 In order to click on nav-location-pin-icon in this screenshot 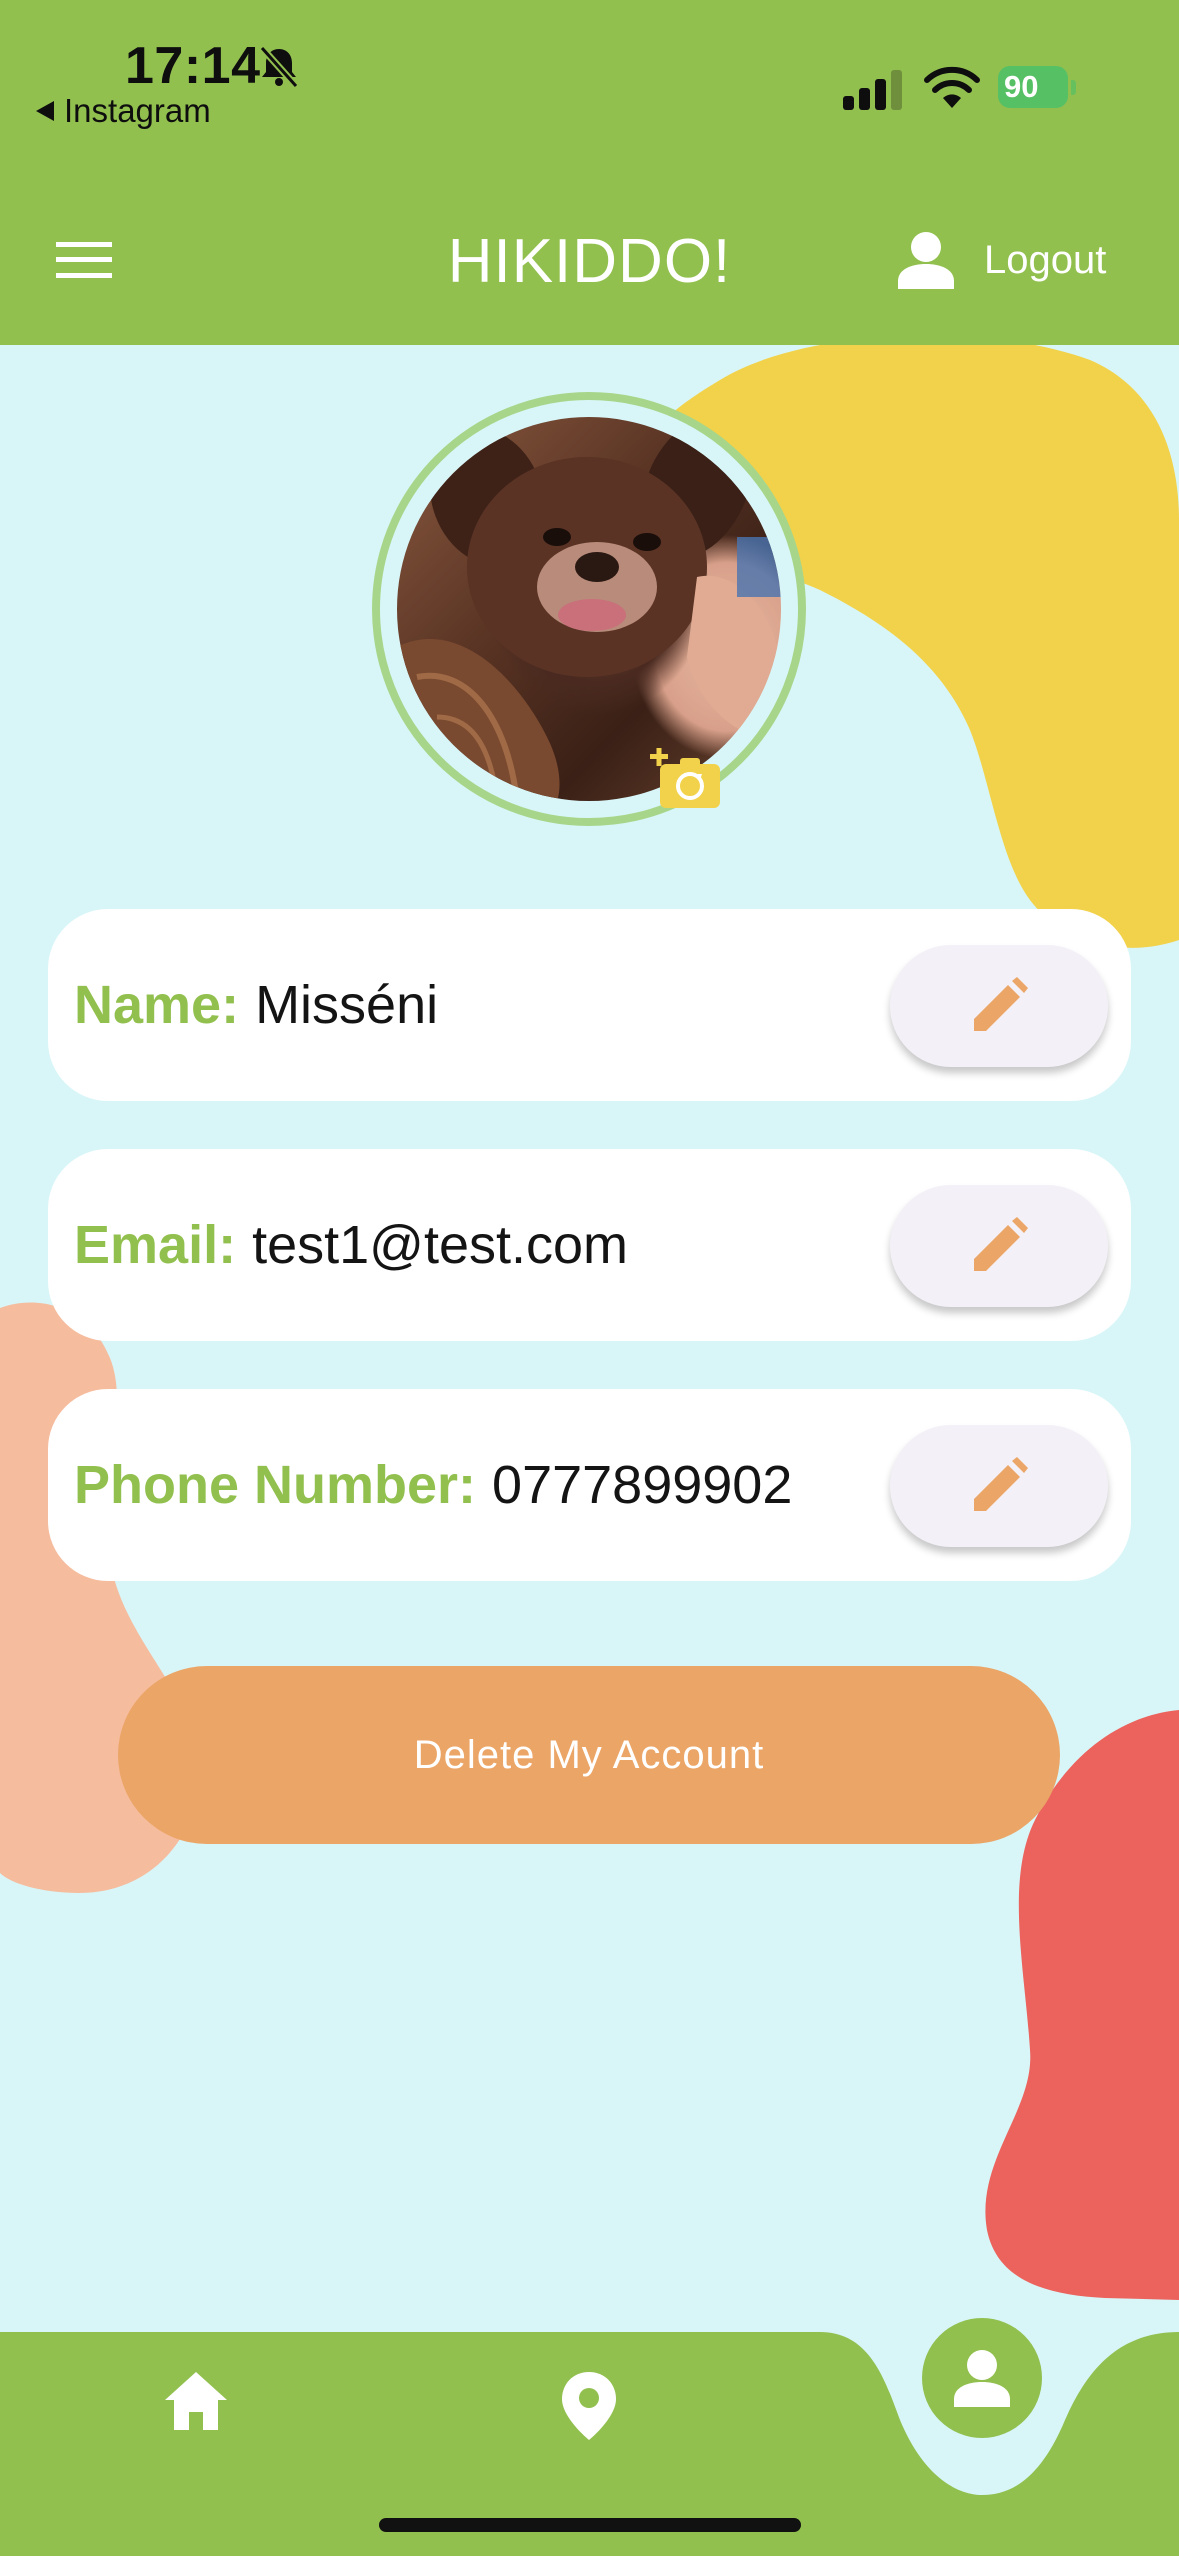, I will do `click(589, 2406)`.